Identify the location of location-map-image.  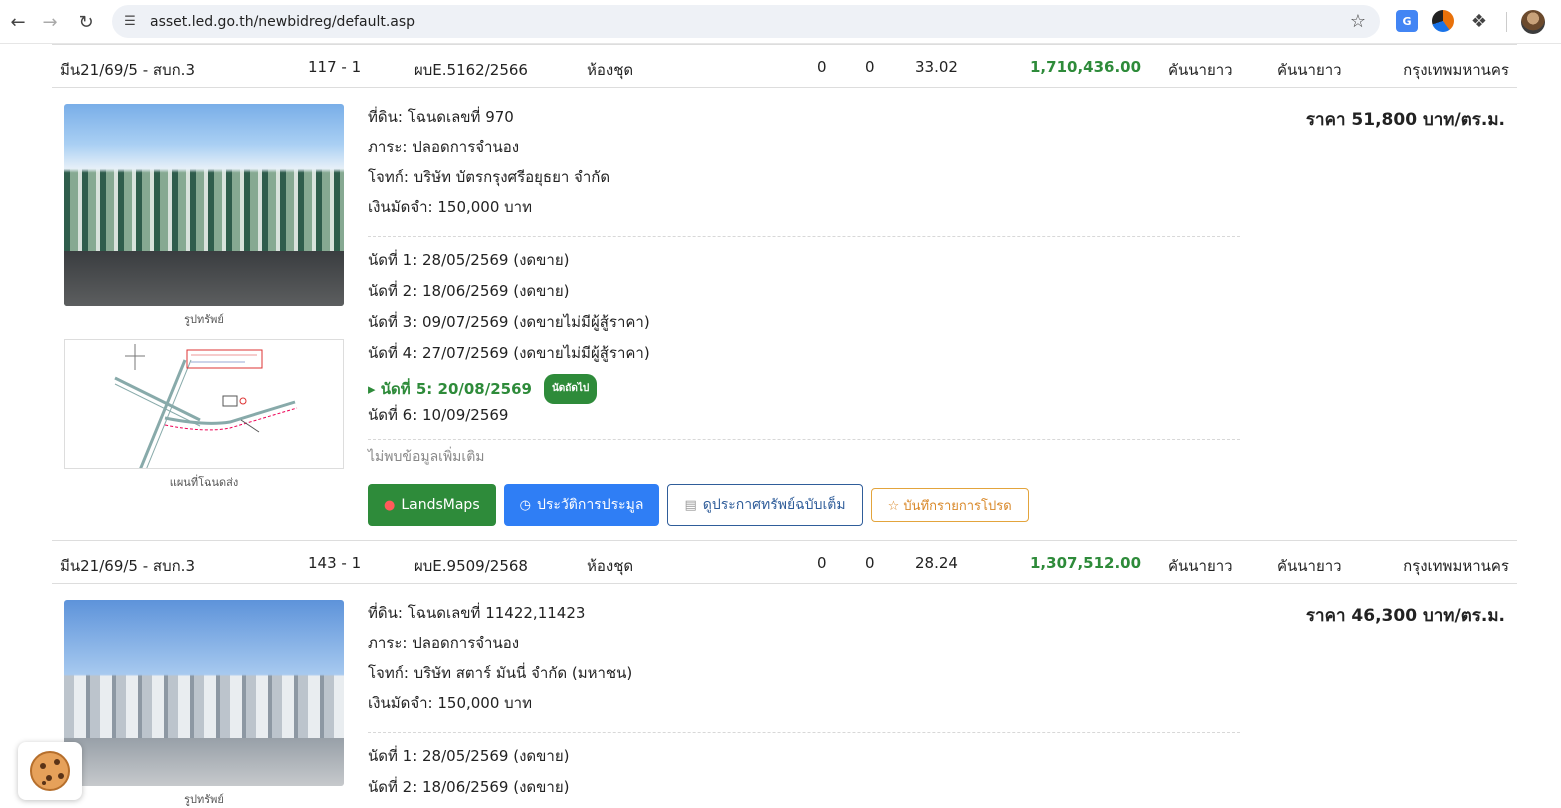
(204, 404).